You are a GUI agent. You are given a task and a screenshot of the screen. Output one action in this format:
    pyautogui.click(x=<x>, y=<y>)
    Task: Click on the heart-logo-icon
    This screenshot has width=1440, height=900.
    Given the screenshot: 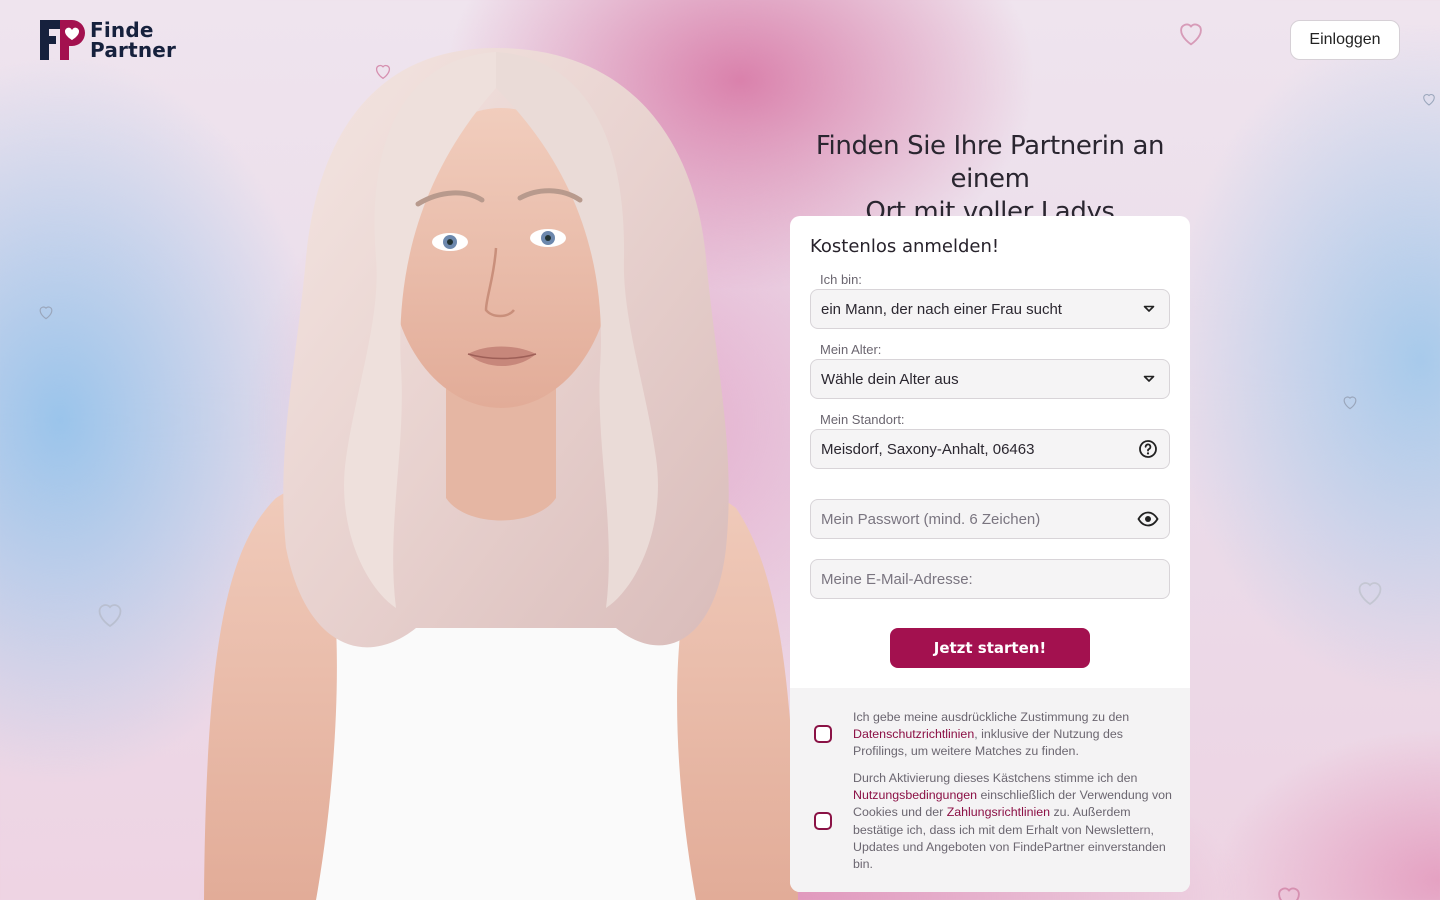 What is the action you would take?
    pyautogui.click(x=62, y=40)
    